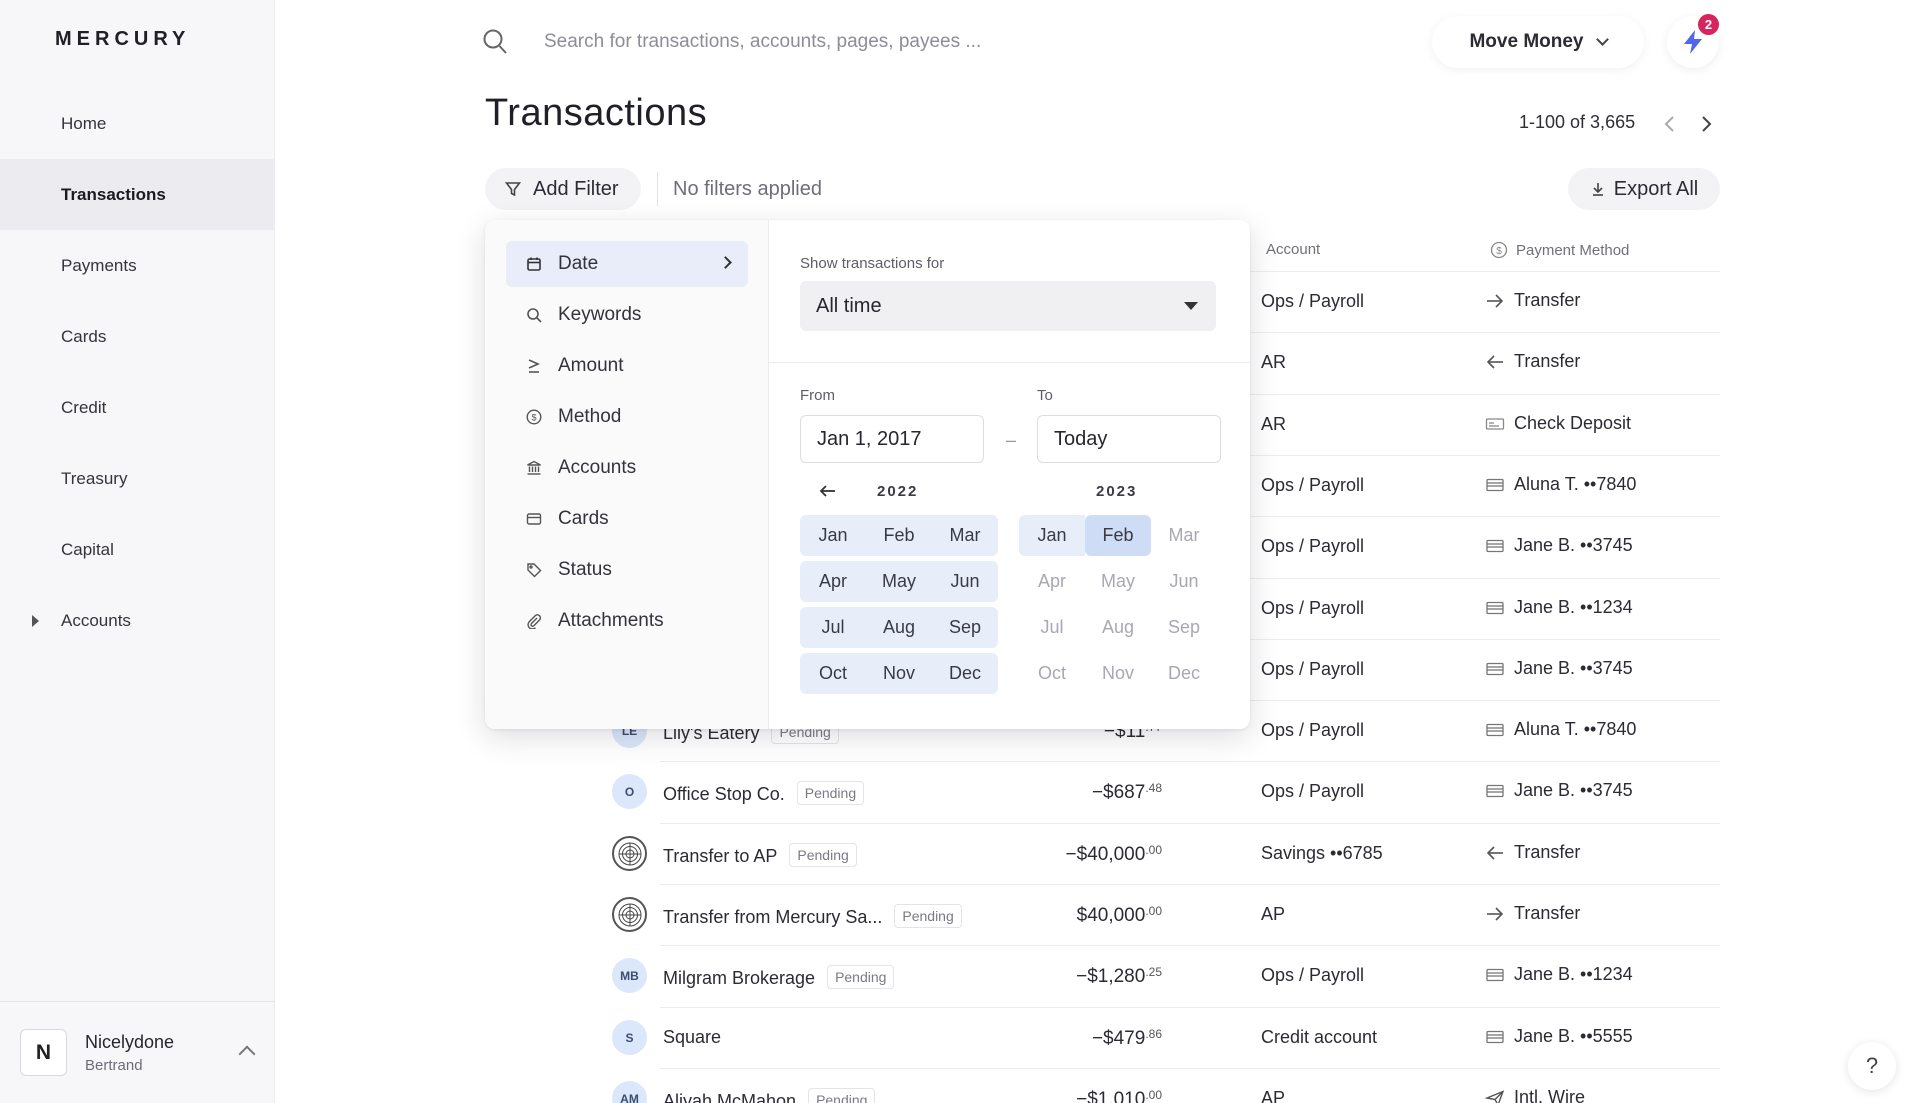  I want to click on add-filter-button: Add Filter, so click(563, 189).